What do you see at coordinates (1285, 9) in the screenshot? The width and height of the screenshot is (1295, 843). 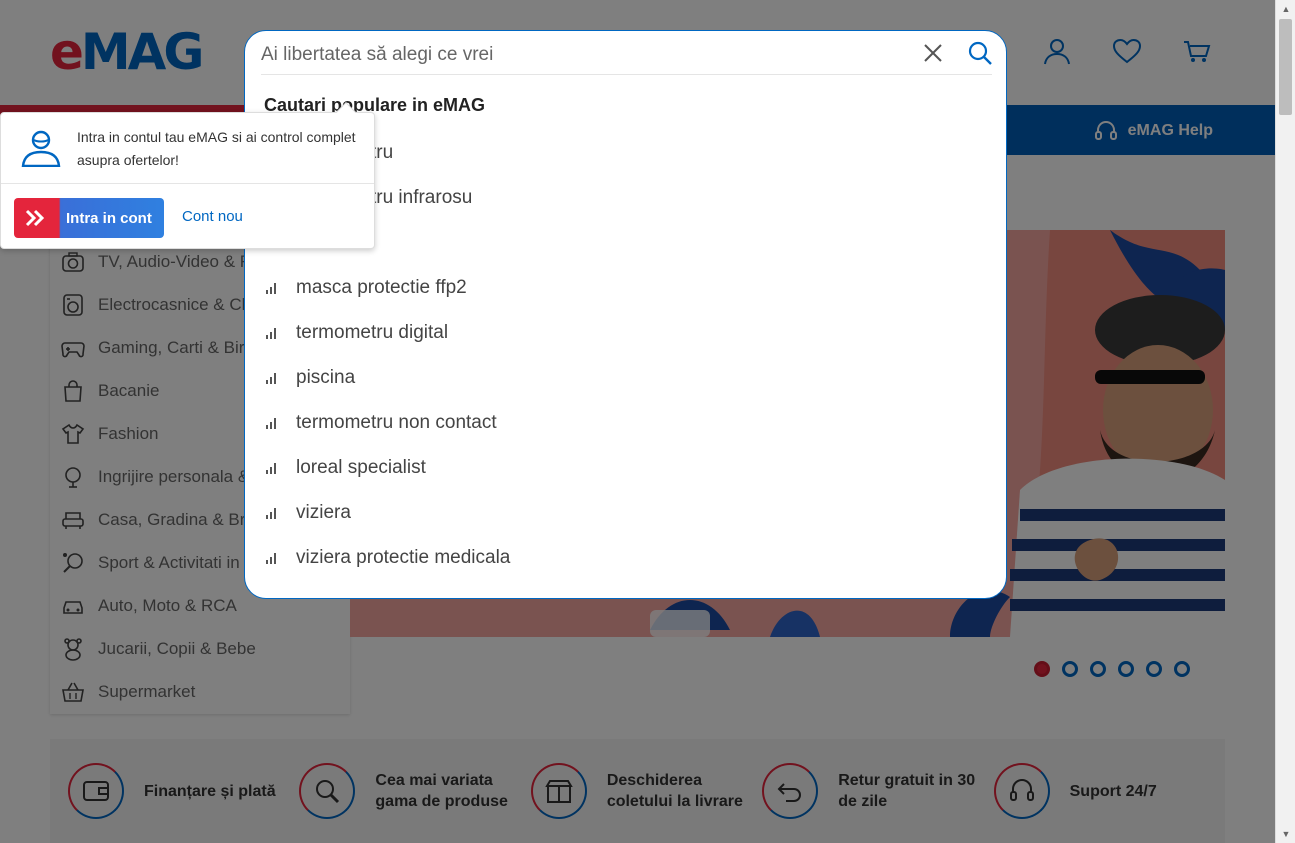 I see `scroll-up-arrow: ▲` at bounding box center [1285, 9].